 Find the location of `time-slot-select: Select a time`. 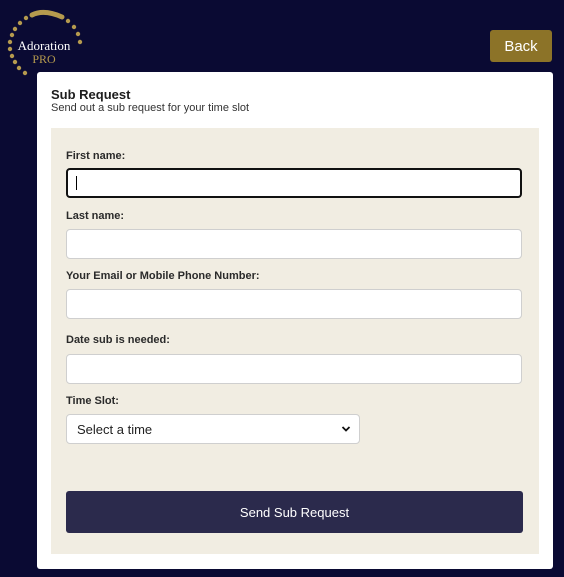

time-slot-select: Select a time is located at coordinates (213, 429).